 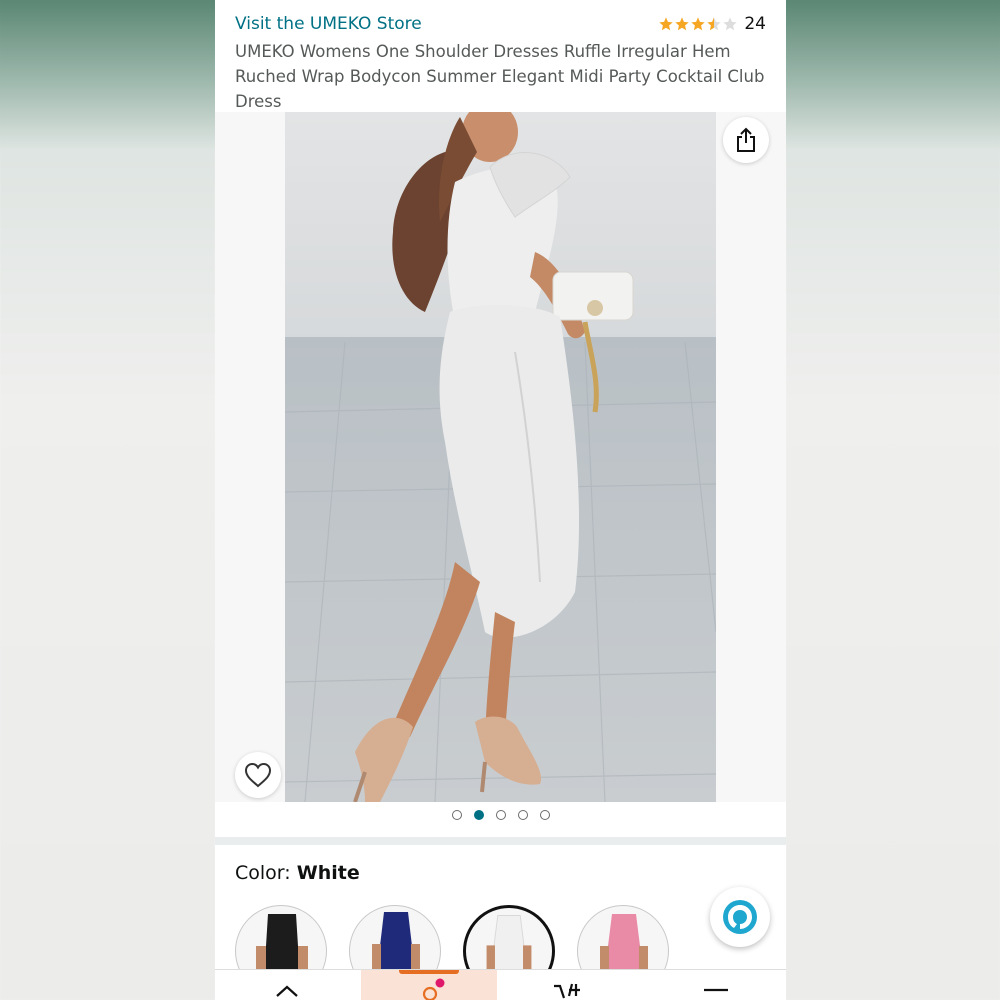 What do you see at coordinates (440, 983) in the screenshot?
I see `notification-dot-icon` at bounding box center [440, 983].